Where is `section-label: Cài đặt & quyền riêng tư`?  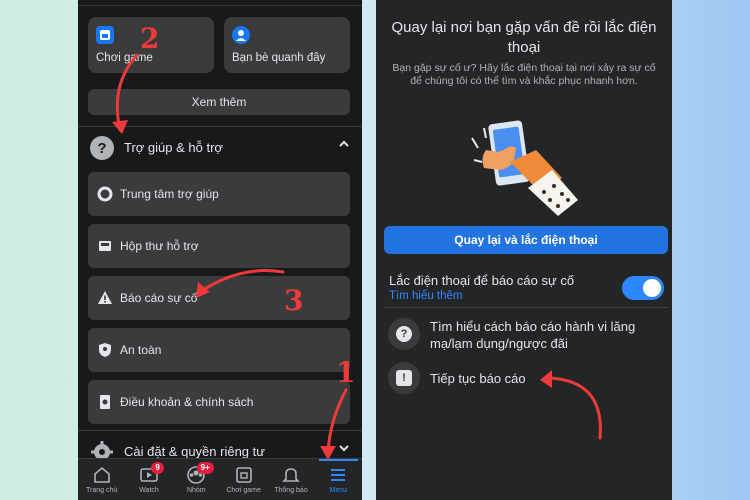 section-label: Cài đặt & quyền riêng tư is located at coordinates (194, 451).